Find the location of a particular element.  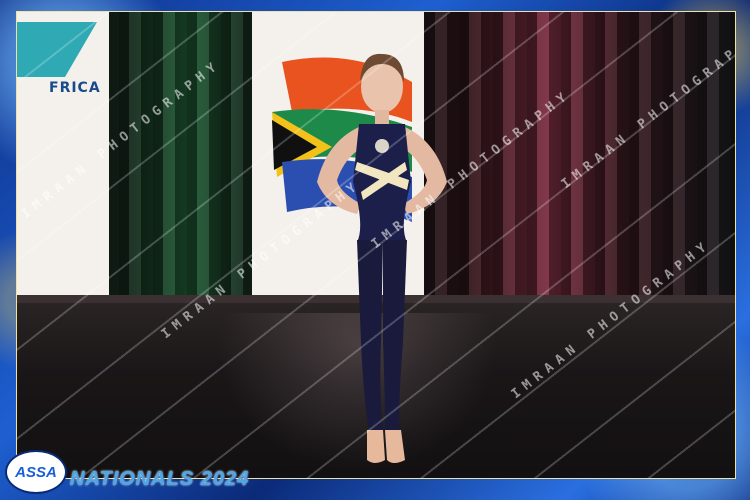

gymnast-figure is located at coordinates (382, 258).